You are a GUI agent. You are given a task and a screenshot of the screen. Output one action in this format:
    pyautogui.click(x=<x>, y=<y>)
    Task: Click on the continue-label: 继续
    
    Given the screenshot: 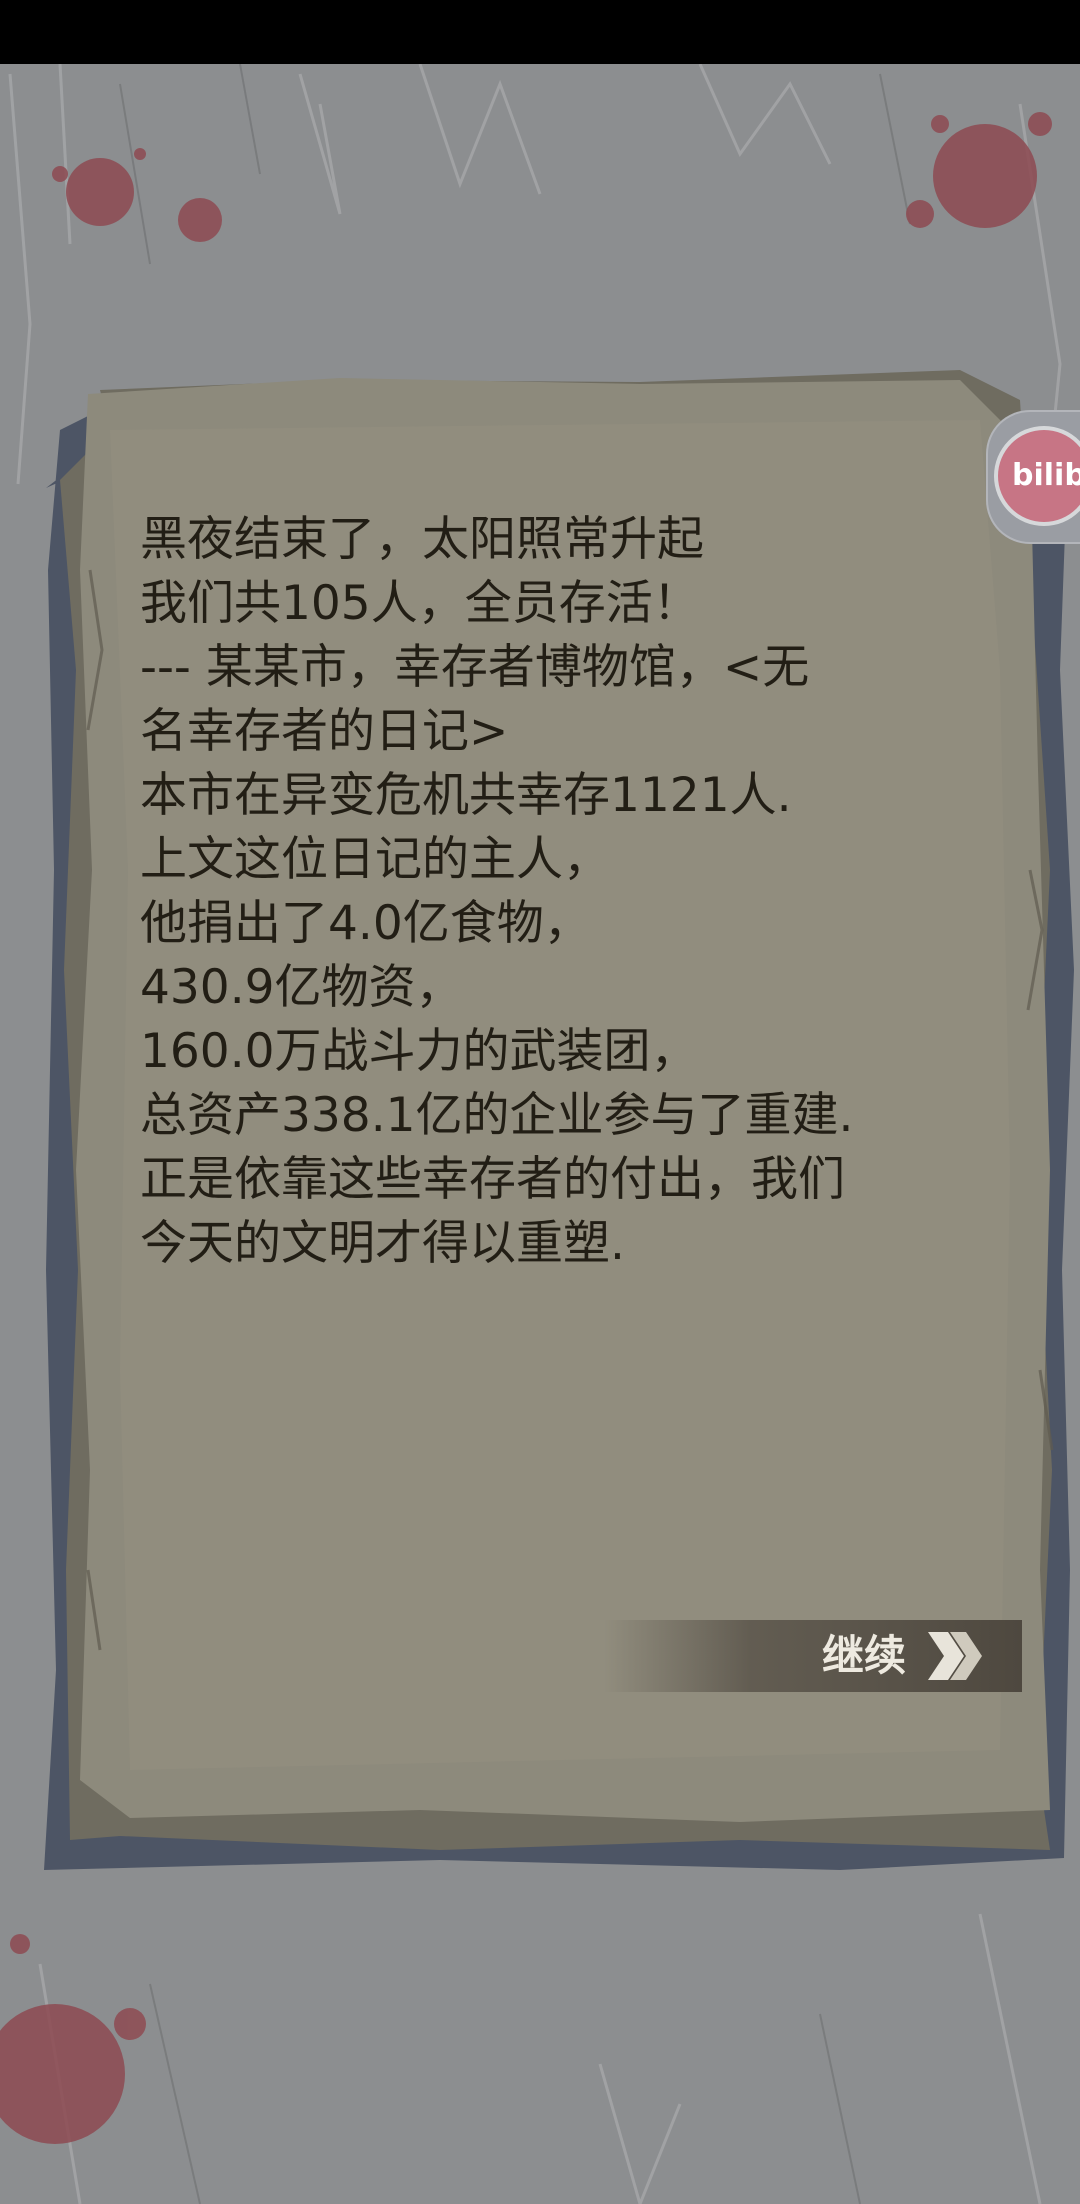 What is the action you would take?
    pyautogui.click(x=864, y=1655)
    